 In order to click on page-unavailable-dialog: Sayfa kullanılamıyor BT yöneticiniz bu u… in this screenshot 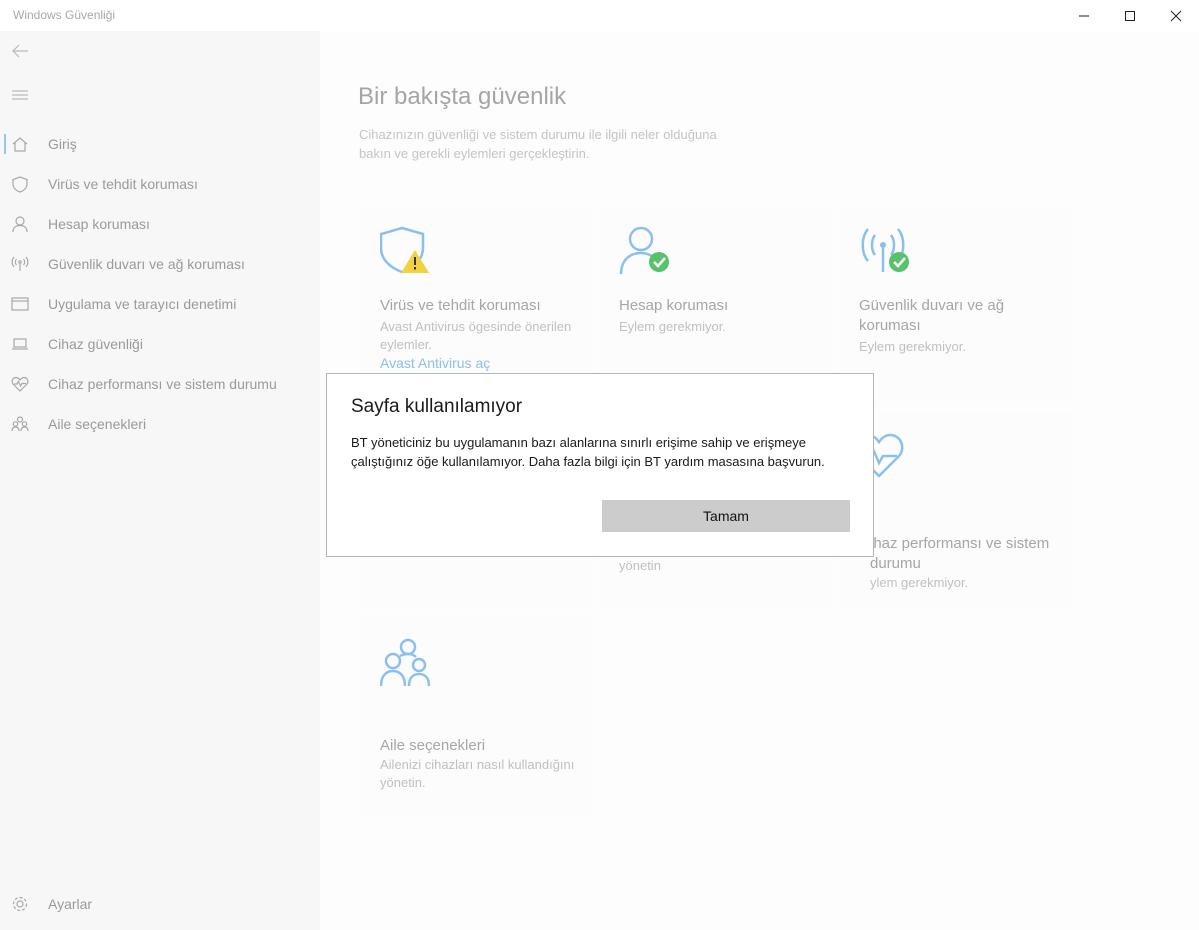, I will do `click(600, 465)`.